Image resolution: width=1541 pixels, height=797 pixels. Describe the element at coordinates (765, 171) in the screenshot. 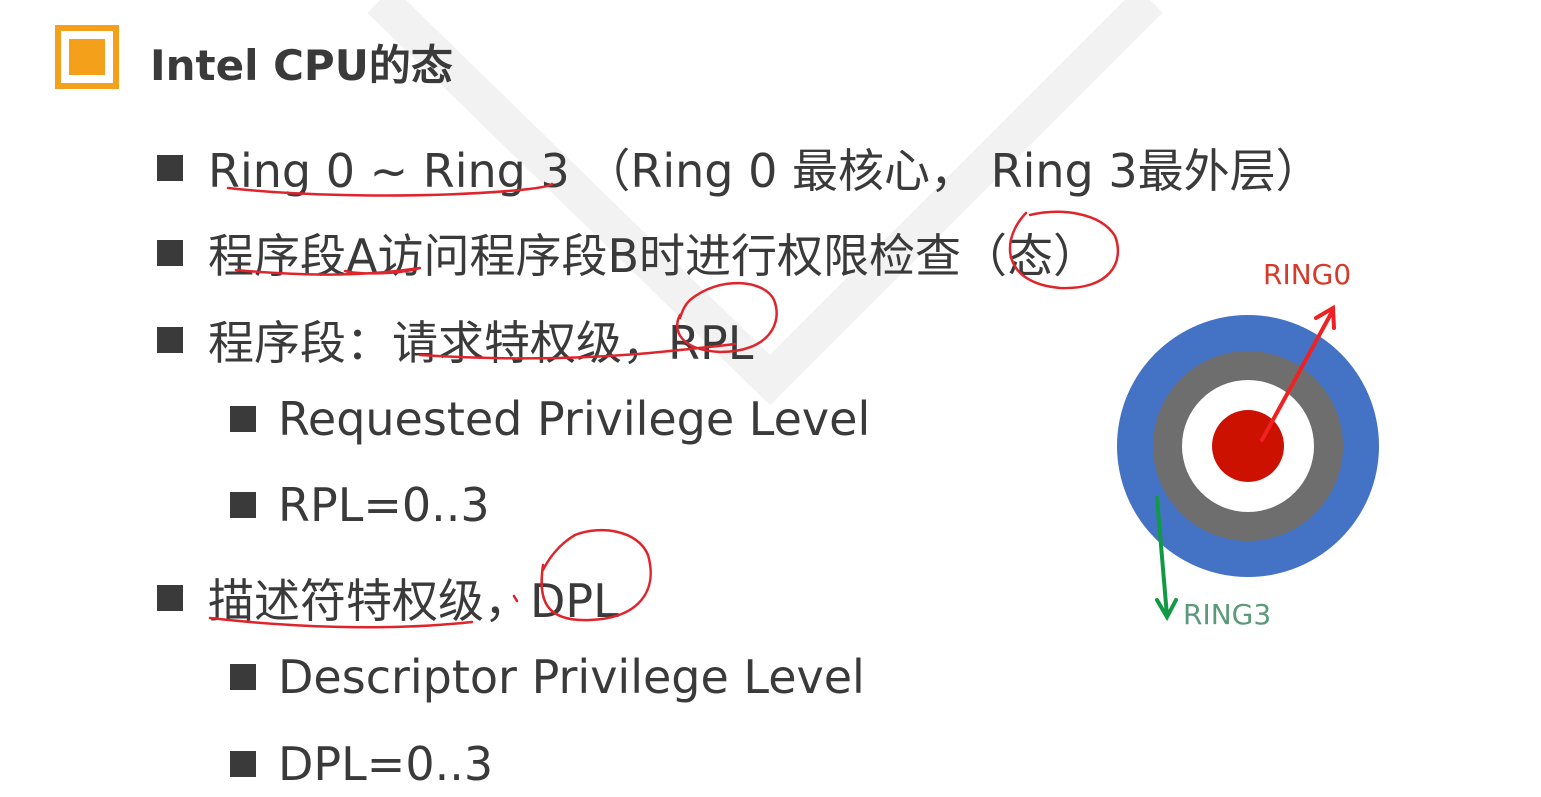

I see `bullet-text: Ring 0 ~ Ring 3 （Ring 0 最核心， Ring 3最外层）` at that location.